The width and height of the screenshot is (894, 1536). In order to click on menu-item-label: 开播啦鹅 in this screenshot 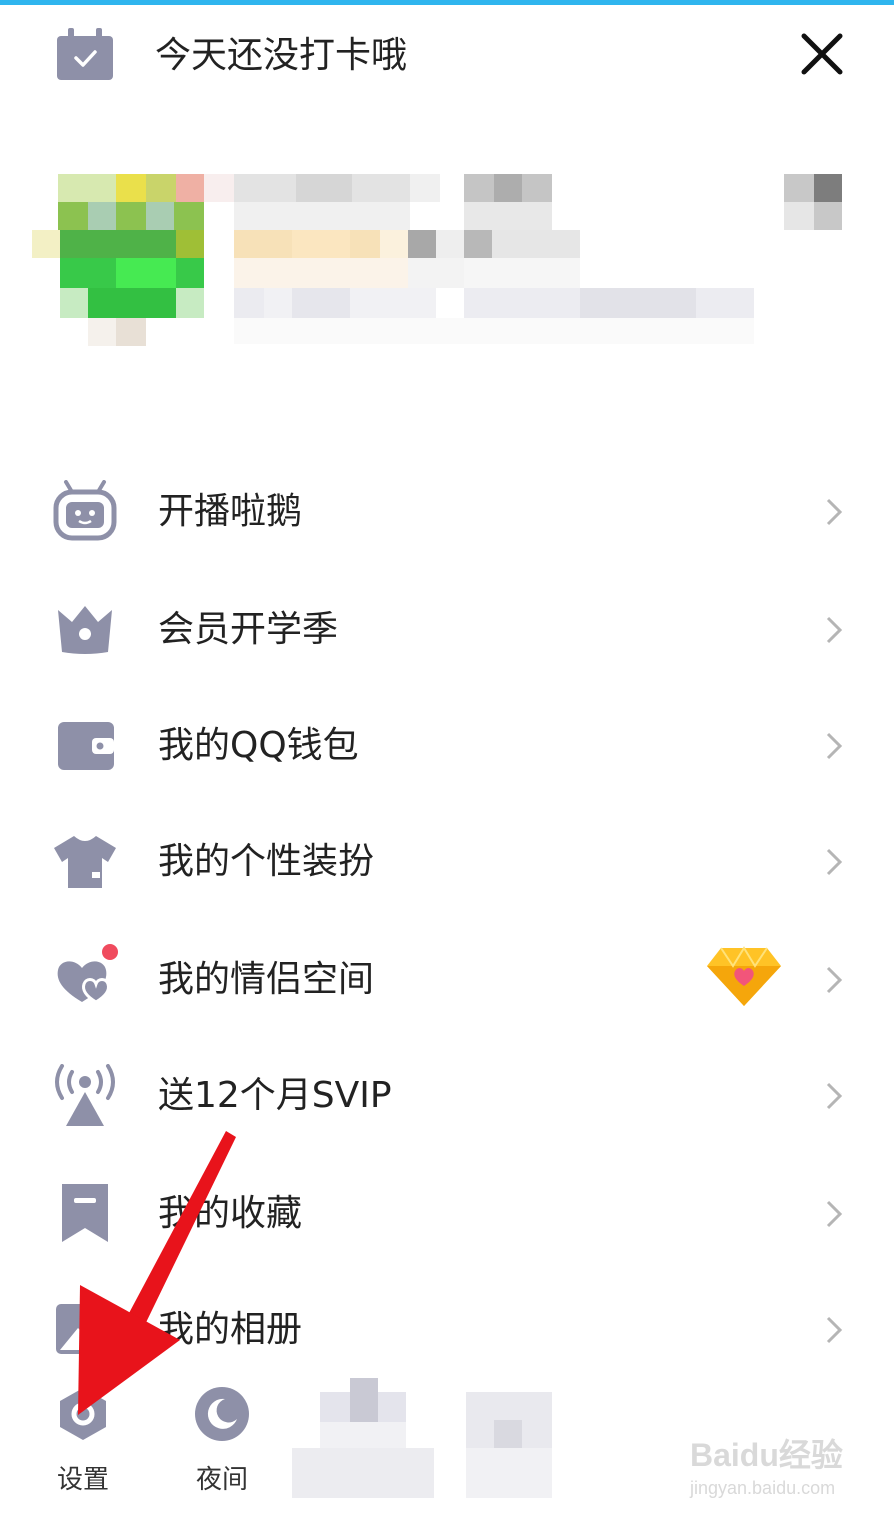, I will do `click(230, 511)`.